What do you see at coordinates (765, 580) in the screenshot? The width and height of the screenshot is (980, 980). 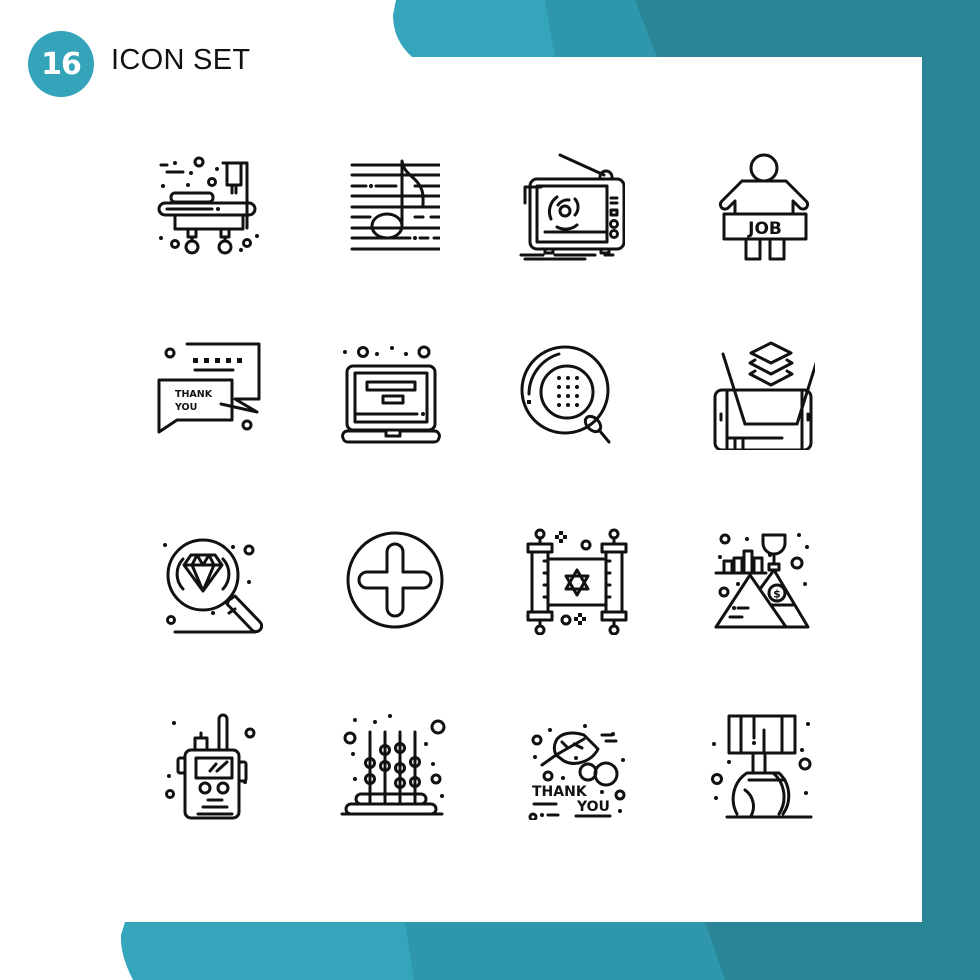 I see `mountain-trophy-success-icon: $` at bounding box center [765, 580].